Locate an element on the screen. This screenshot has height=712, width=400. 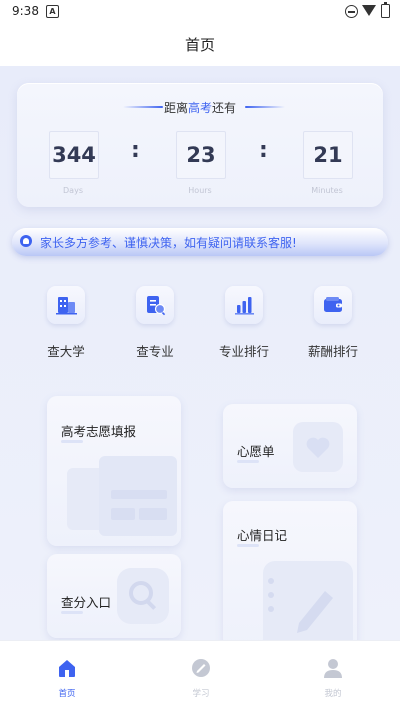
study-icon is located at coordinates (201, 668).